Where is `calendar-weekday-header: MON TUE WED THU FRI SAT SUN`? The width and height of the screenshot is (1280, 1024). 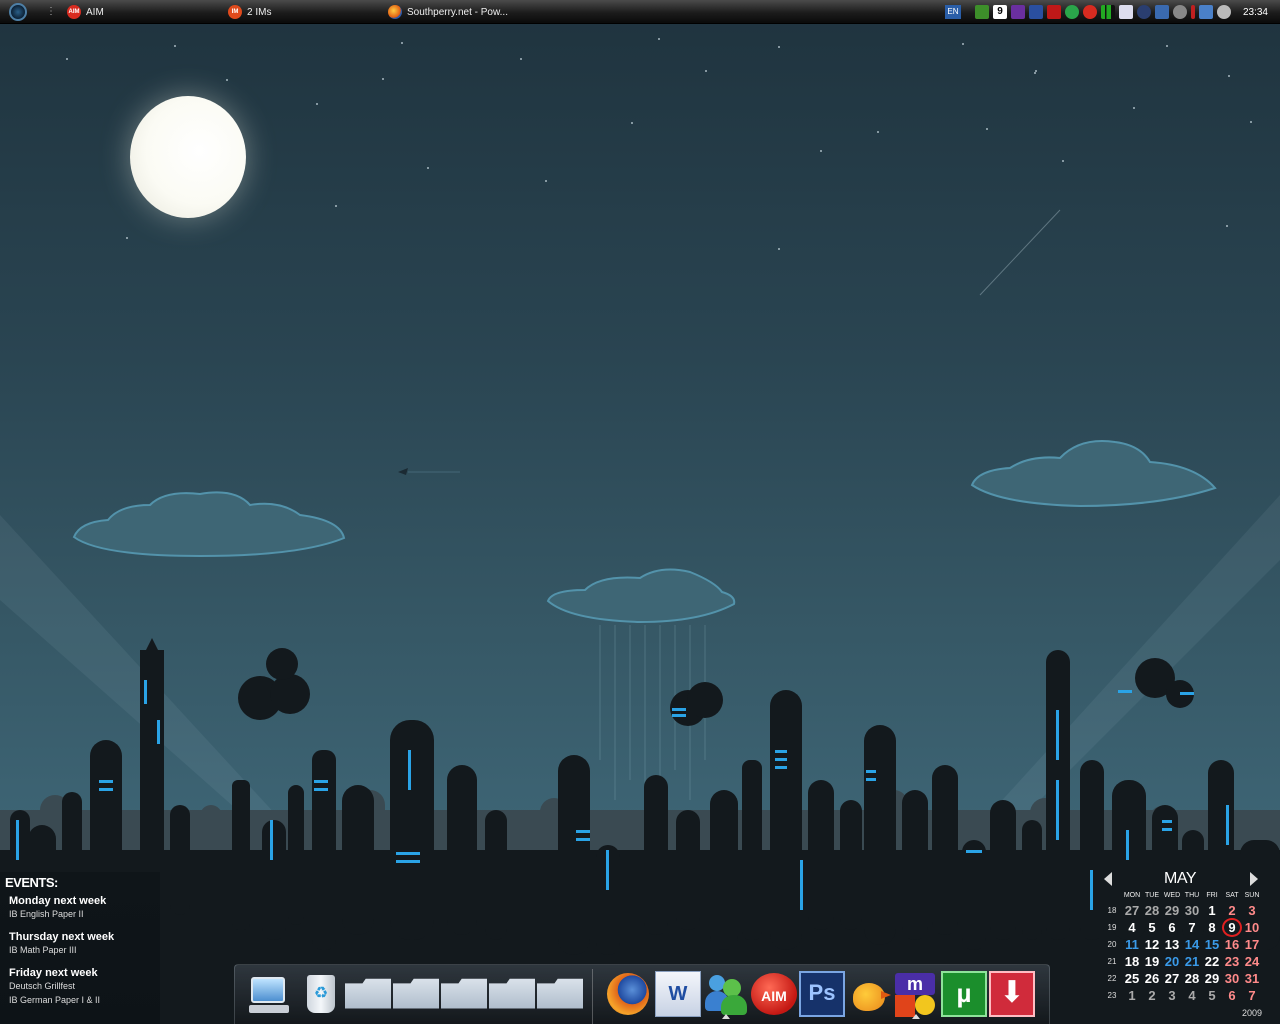
calendar-weekday-header: MON TUE WED THU FRI SAT SUN is located at coordinates (1182, 896).